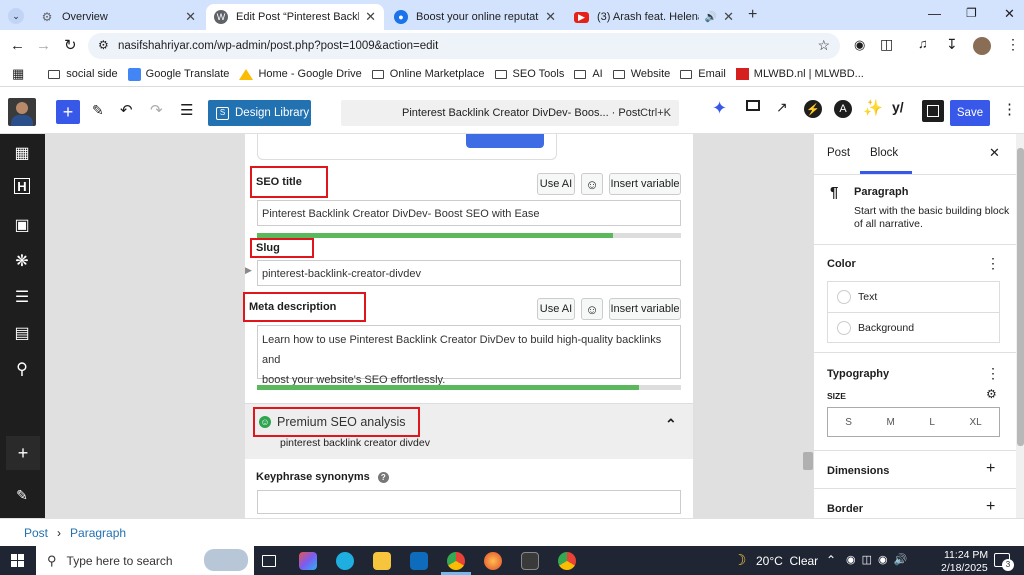  Describe the element at coordinates (991, 394) in the screenshot. I see `size-controls-icon: ⚙` at that location.